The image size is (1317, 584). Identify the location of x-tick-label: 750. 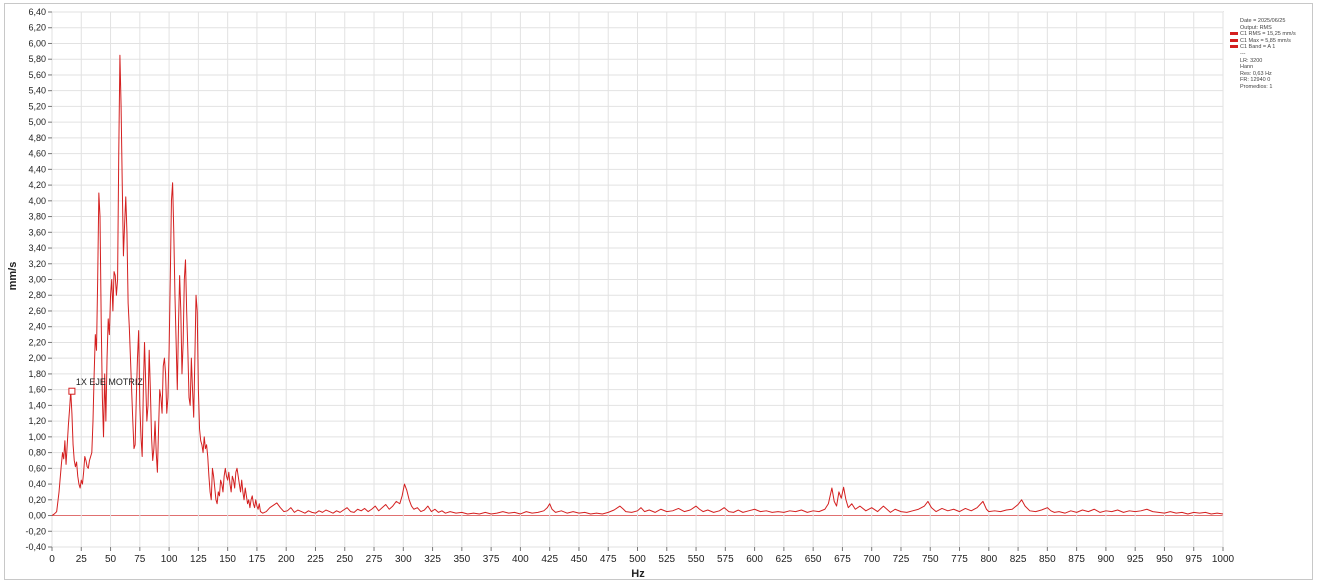
(930, 559).